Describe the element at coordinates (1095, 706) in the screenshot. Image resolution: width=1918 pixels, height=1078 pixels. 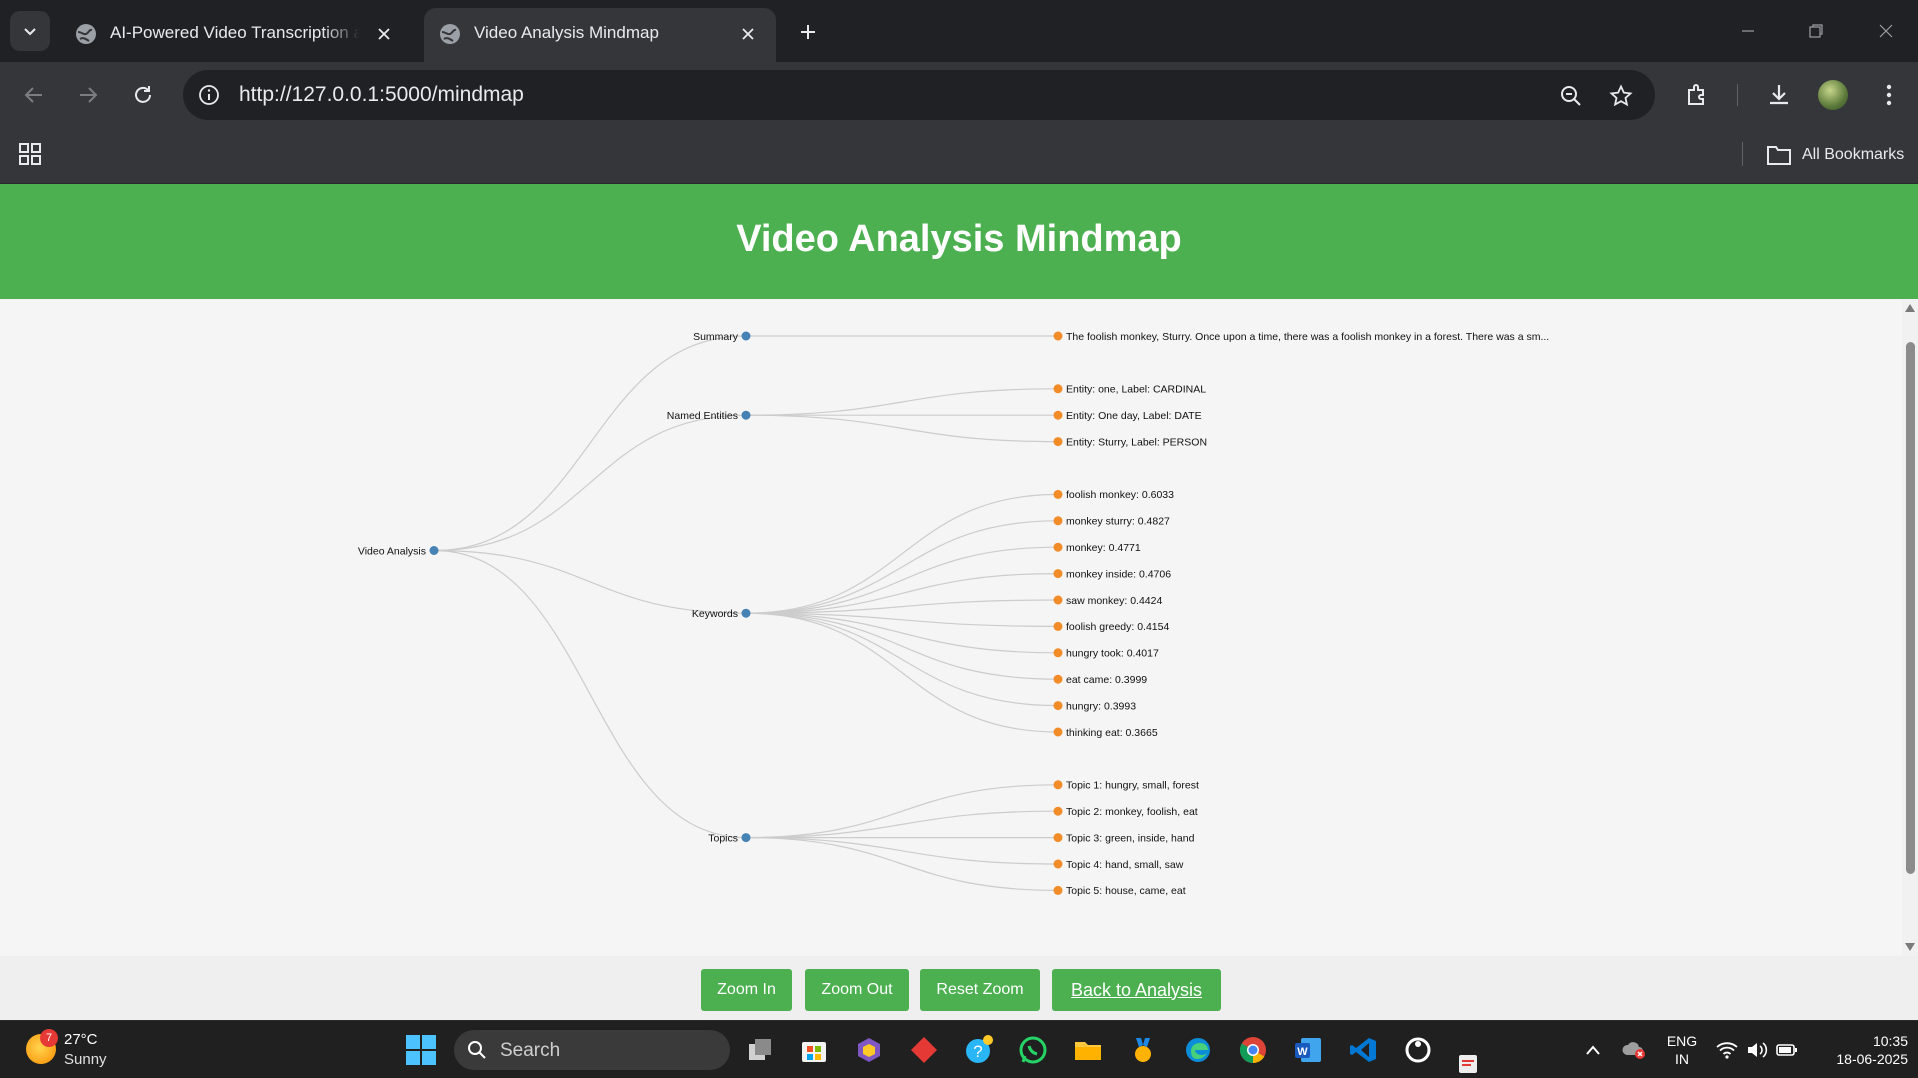
I see `mindmap-leaf-node: hungry: 0.3993` at that location.